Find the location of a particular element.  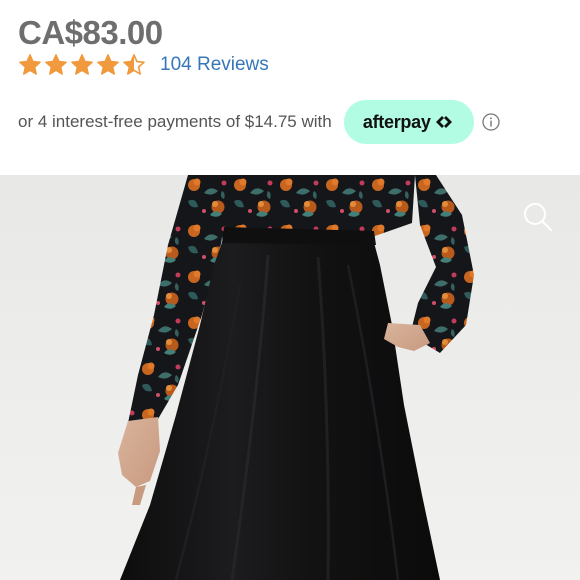

afterpay-logo-text: afterpay is located at coordinates (396, 121).